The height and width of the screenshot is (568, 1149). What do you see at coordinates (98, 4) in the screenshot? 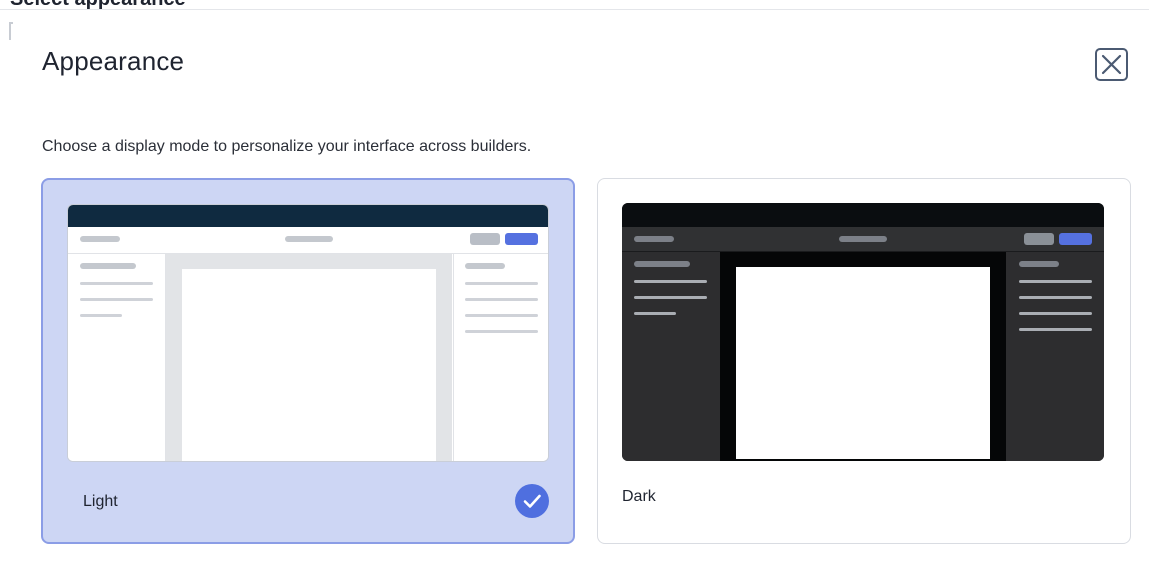
I see `background-page-title: Select appearance` at bounding box center [98, 4].